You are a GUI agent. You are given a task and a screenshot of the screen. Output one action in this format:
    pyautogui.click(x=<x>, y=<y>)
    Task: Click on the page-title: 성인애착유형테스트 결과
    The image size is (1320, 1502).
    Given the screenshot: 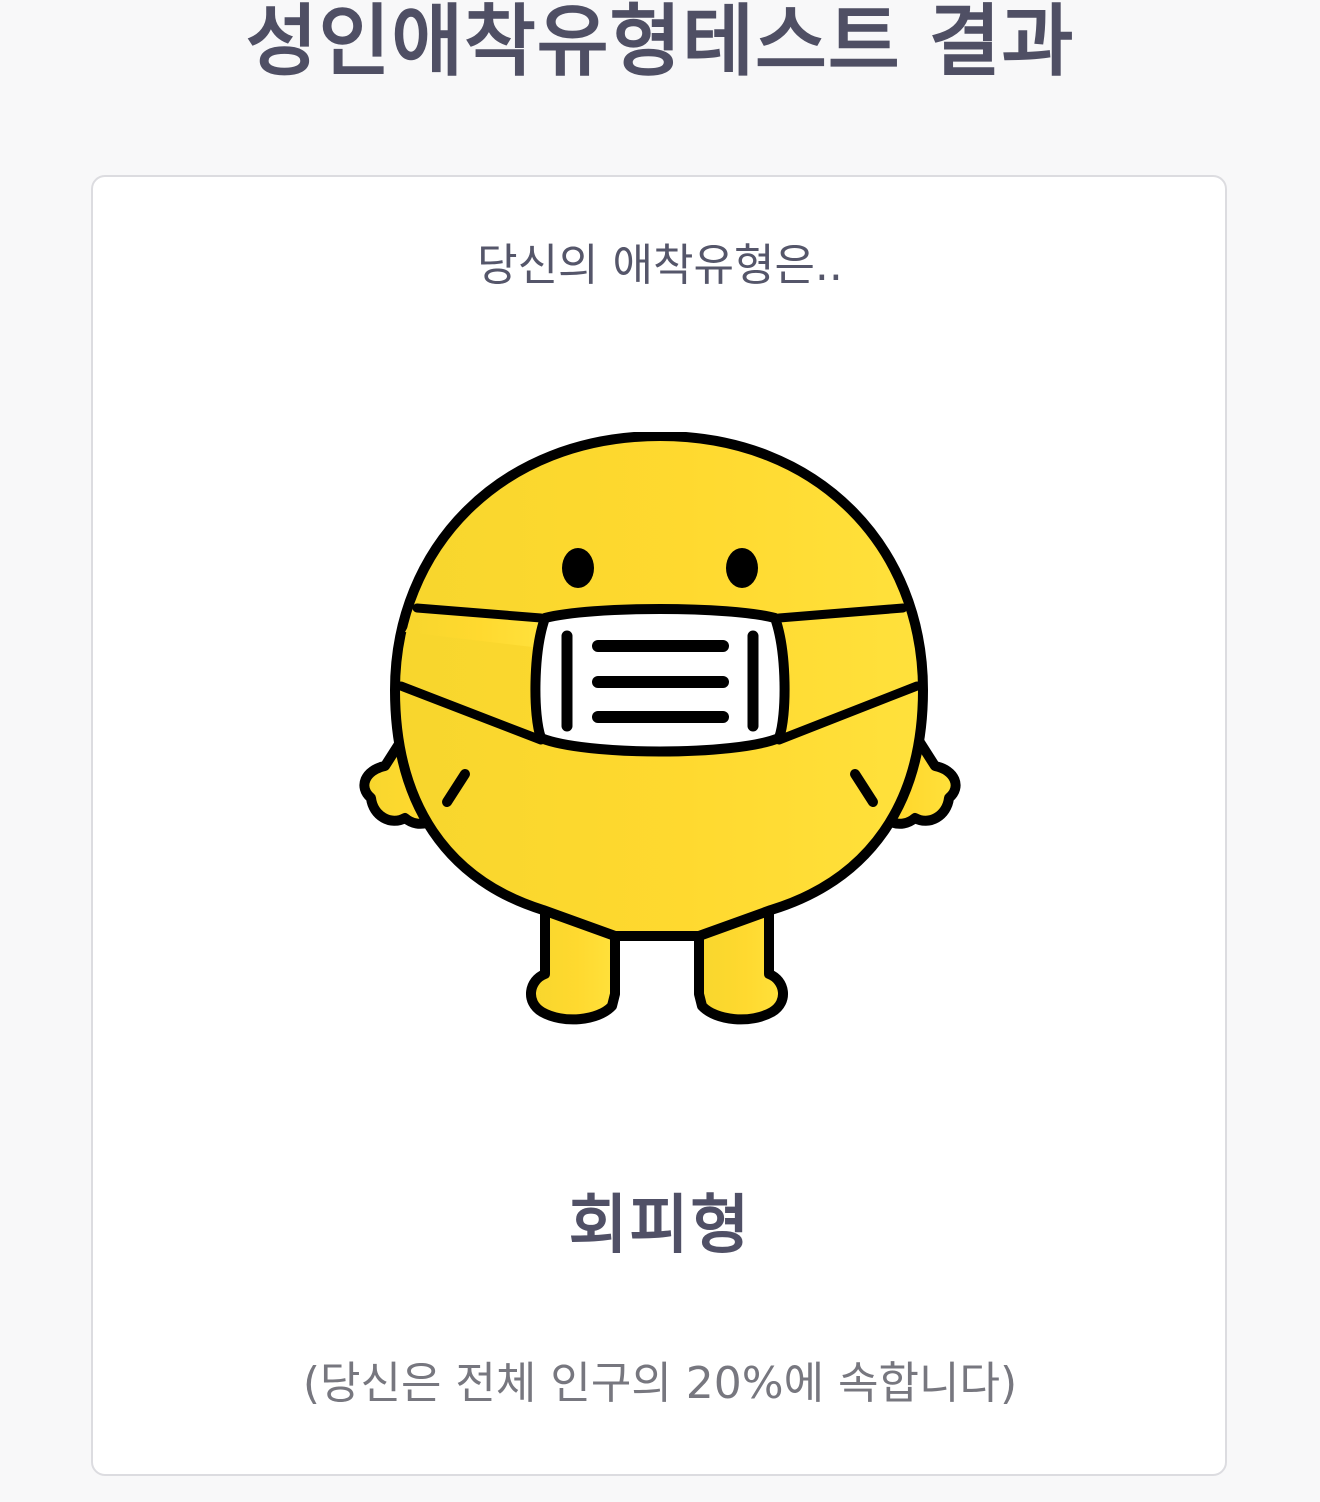 What is the action you would take?
    pyautogui.click(x=660, y=43)
    